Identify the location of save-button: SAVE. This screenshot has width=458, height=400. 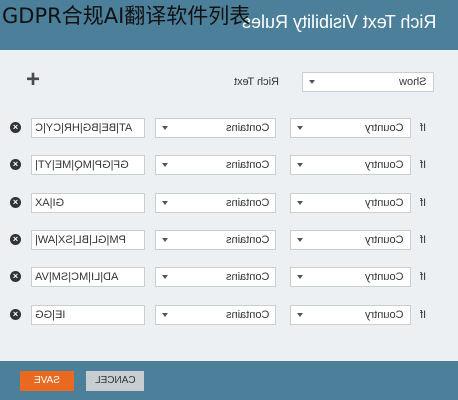
(47, 381).